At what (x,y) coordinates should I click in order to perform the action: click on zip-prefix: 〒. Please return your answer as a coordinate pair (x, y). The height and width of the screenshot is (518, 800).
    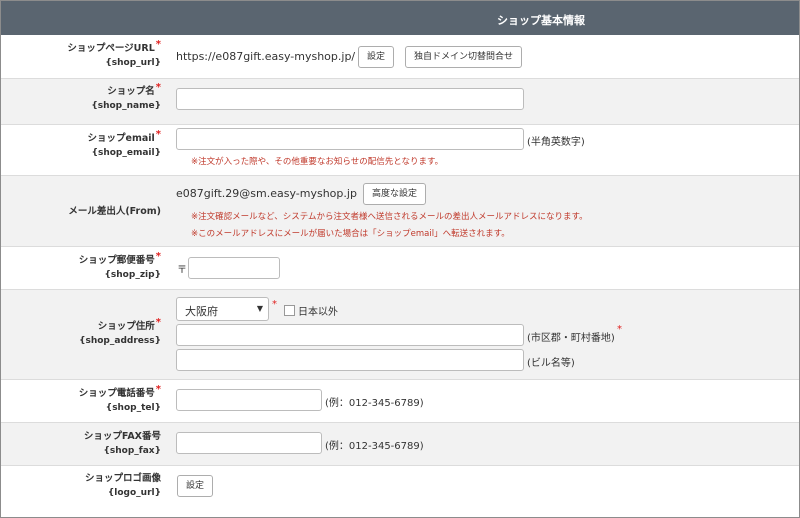
    Looking at the image, I should click on (182, 270).